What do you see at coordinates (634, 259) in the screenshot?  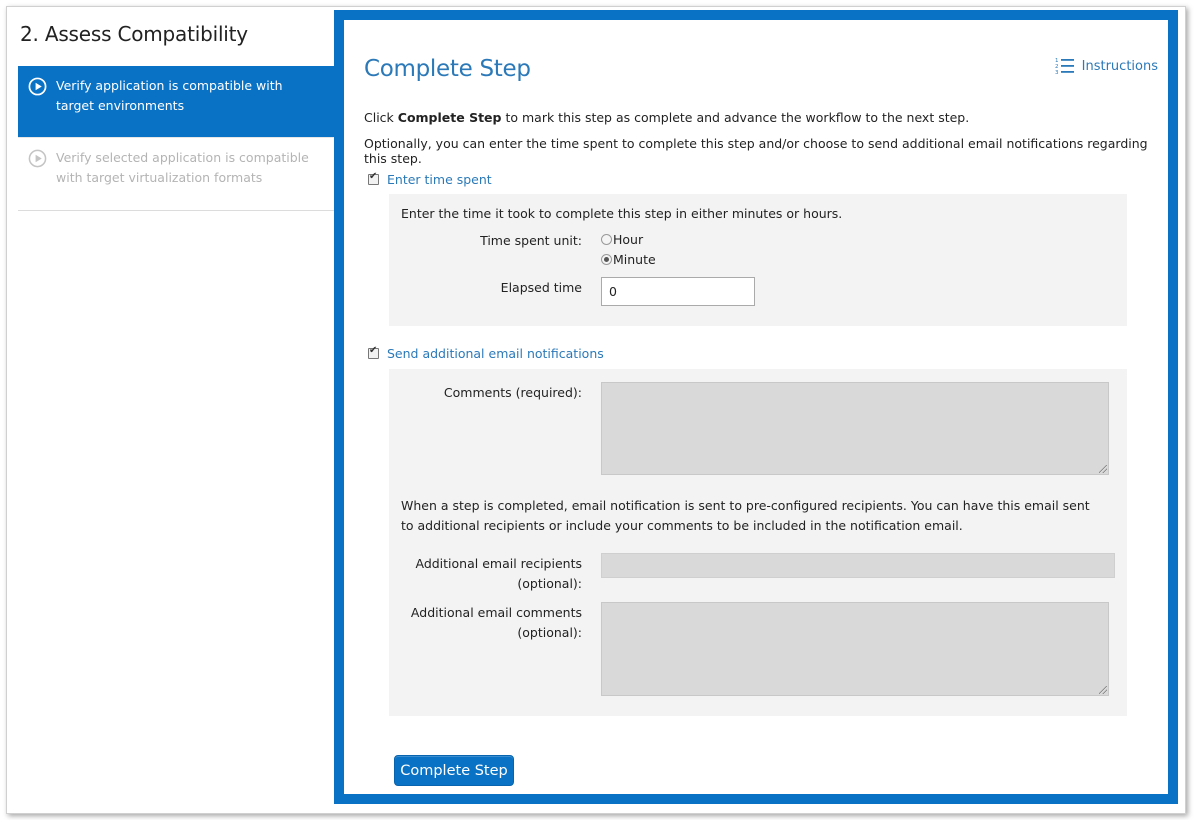 I see `minute-label: Minute` at bounding box center [634, 259].